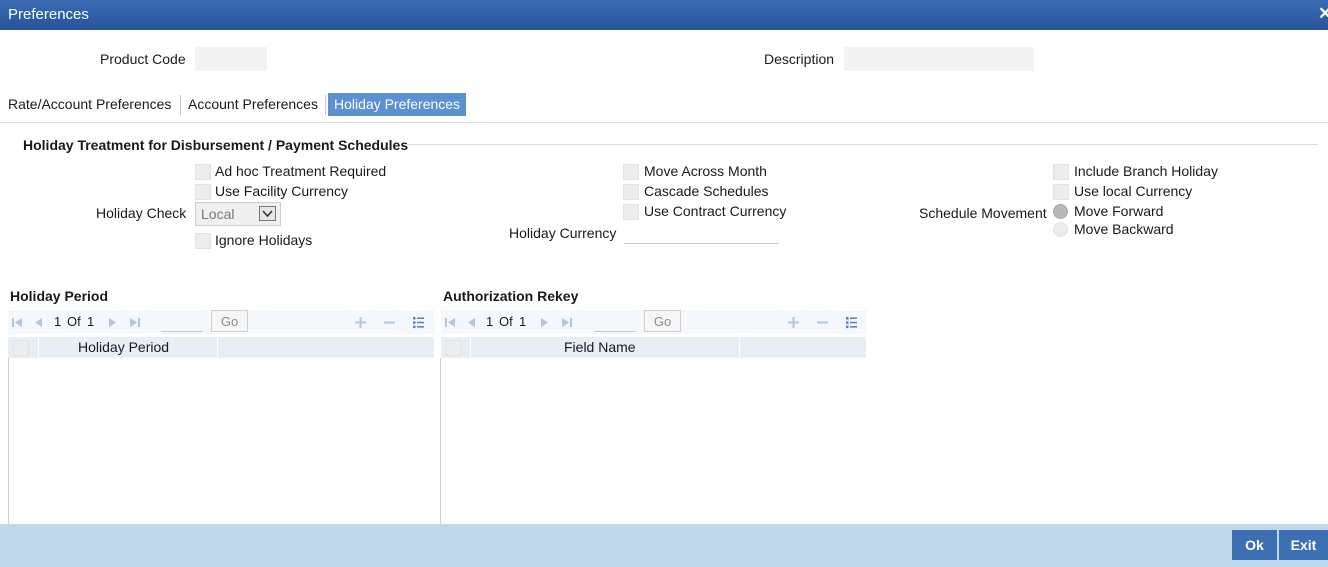 The width and height of the screenshot is (1328, 567). What do you see at coordinates (143, 59) in the screenshot?
I see `product-code-label: Product Code` at bounding box center [143, 59].